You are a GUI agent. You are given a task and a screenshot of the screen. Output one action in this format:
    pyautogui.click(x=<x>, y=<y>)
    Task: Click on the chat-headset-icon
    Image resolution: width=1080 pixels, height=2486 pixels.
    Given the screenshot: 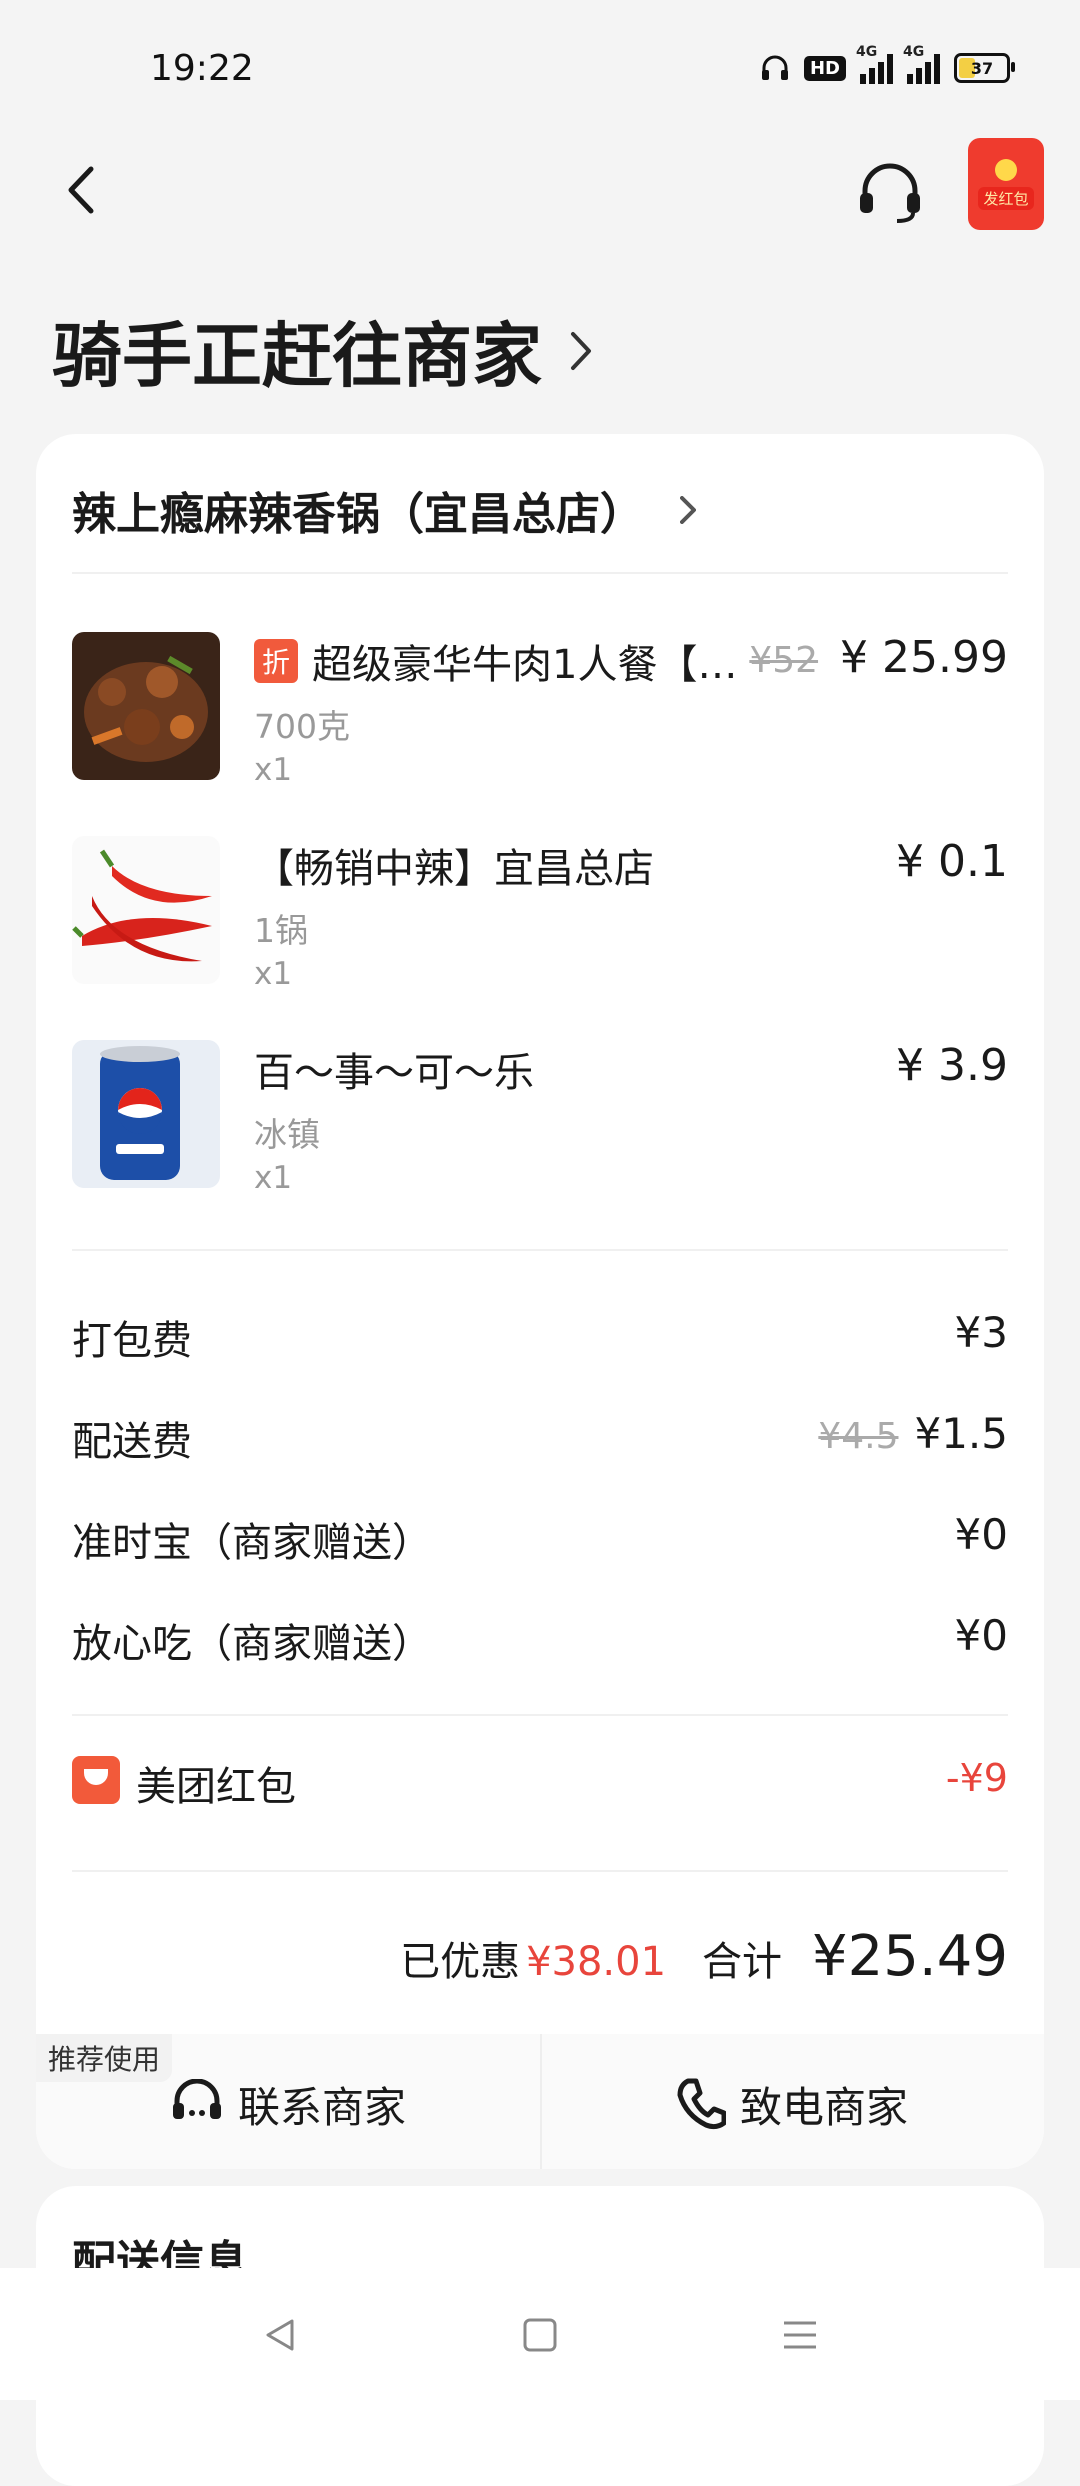 What is the action you would take?
    pyautogui.click(x=197, y=2099)
    